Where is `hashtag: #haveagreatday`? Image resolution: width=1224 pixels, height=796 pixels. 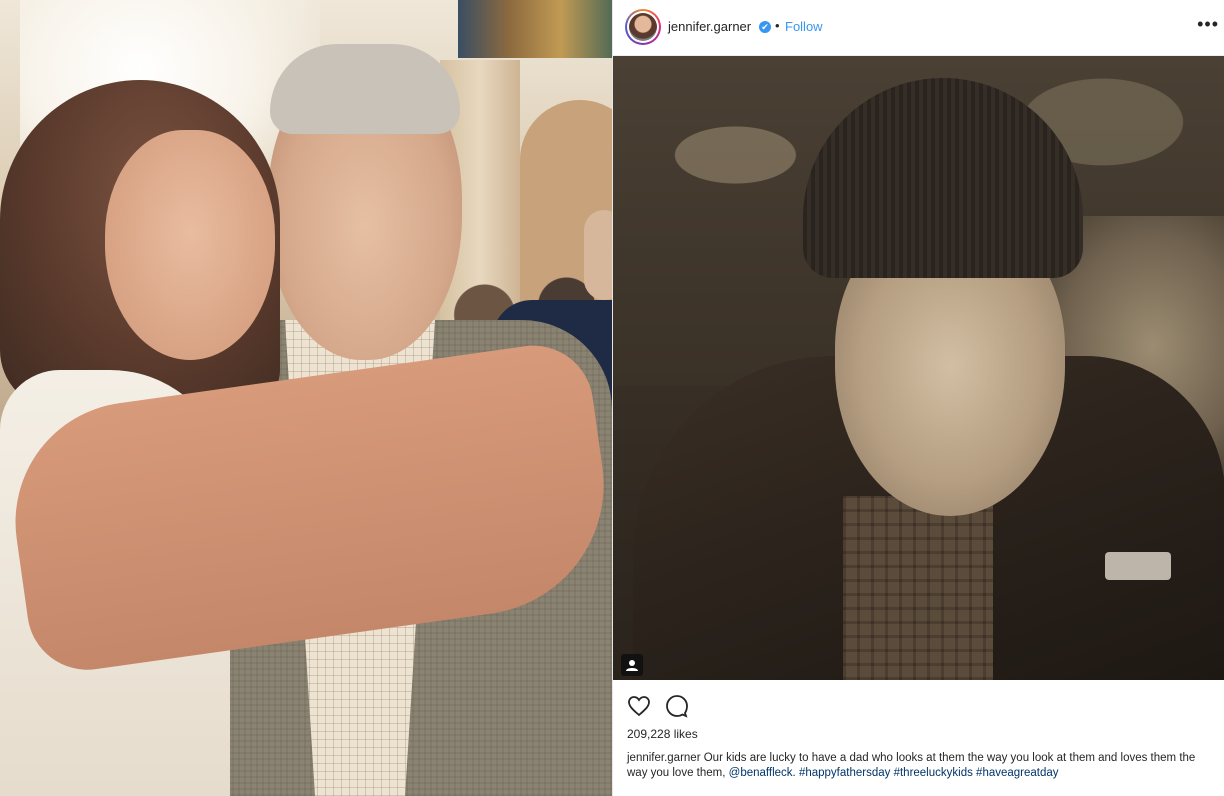 hashtag: #haveagreatday is located at coordinates (1017, 773).